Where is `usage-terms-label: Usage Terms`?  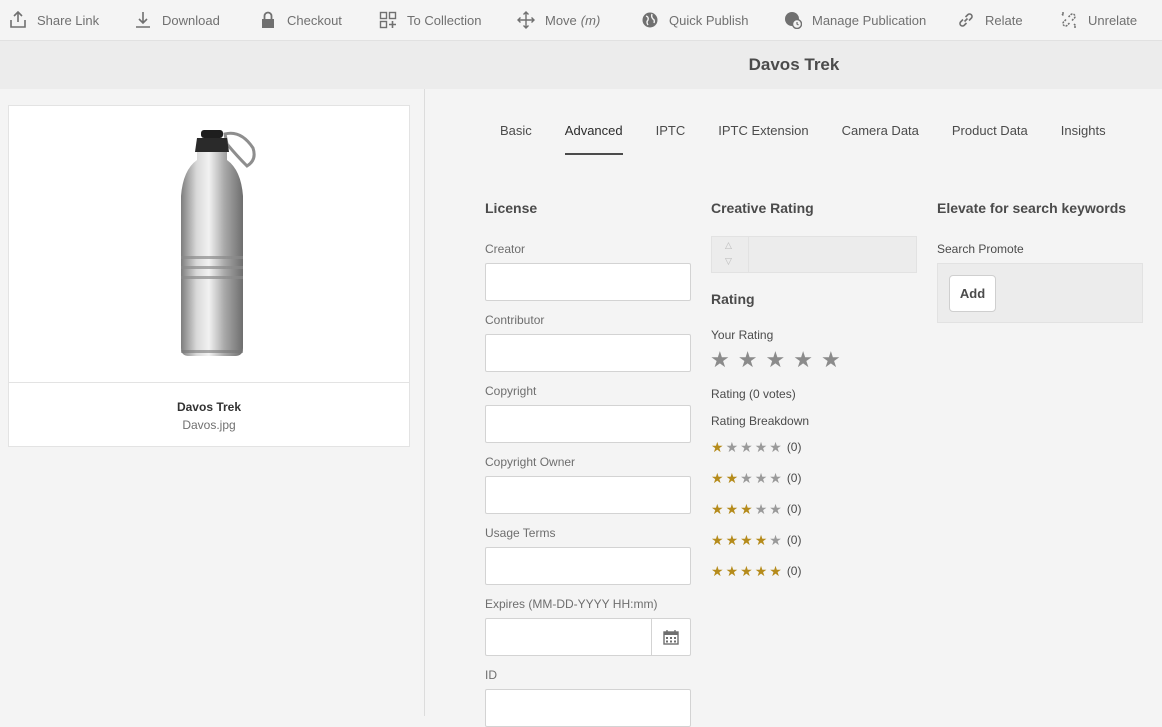
usage-terms-label: Usage Terms is located at coordinates (520, 533).